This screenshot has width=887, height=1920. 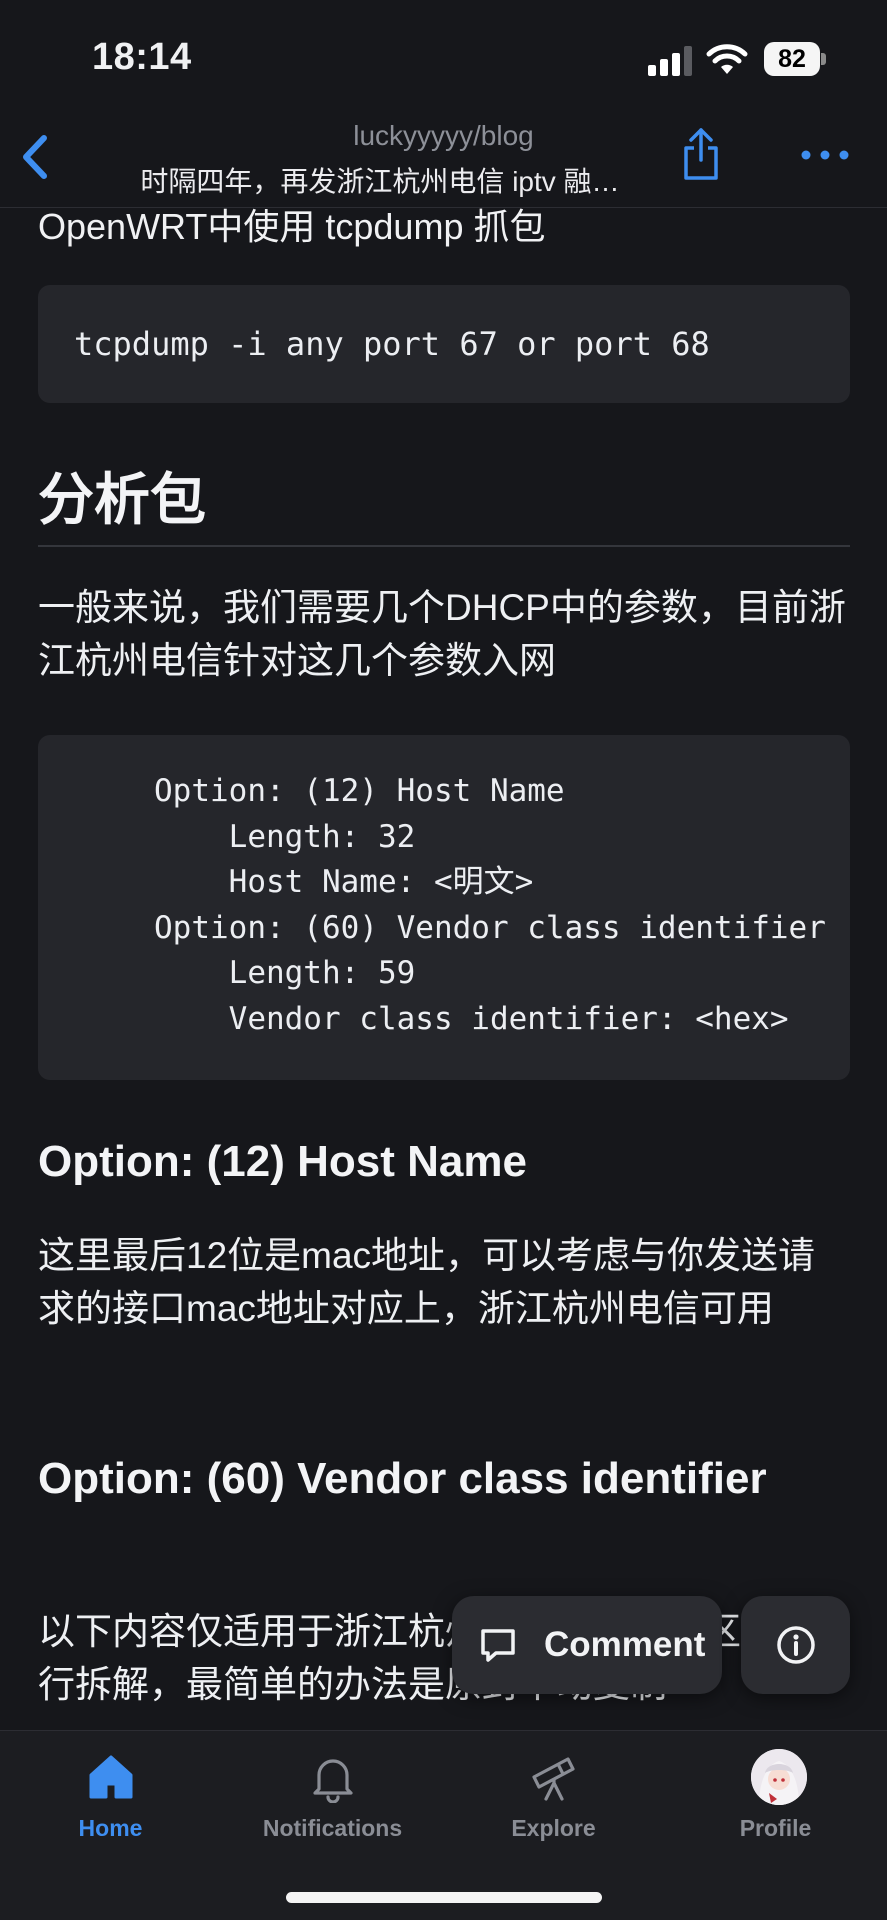 I want to click on heading-option-60: Option: (60) Vendor class identifier, so click(x=402, y=1478).